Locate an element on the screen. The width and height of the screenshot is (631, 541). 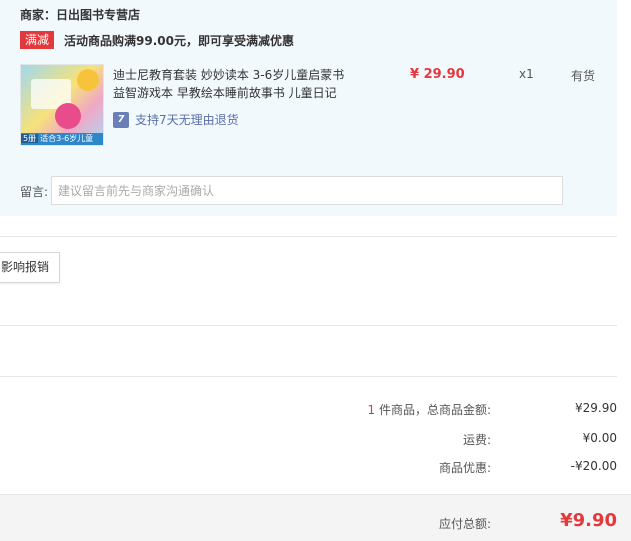
promo-text: 活动商品购满99.00元，即可享受满减优惠 is located at coordinates (179, 40).